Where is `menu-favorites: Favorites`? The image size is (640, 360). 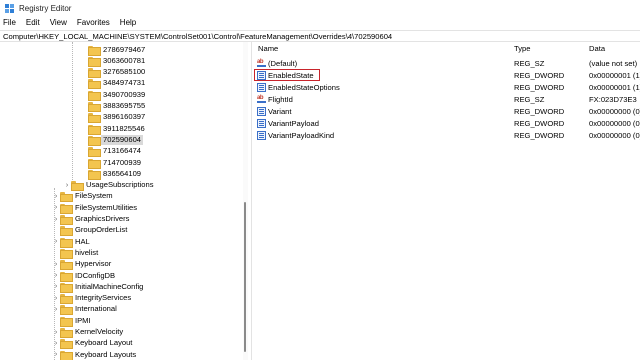 menu-favorites: Favorites is located at coordinates (93, 22).